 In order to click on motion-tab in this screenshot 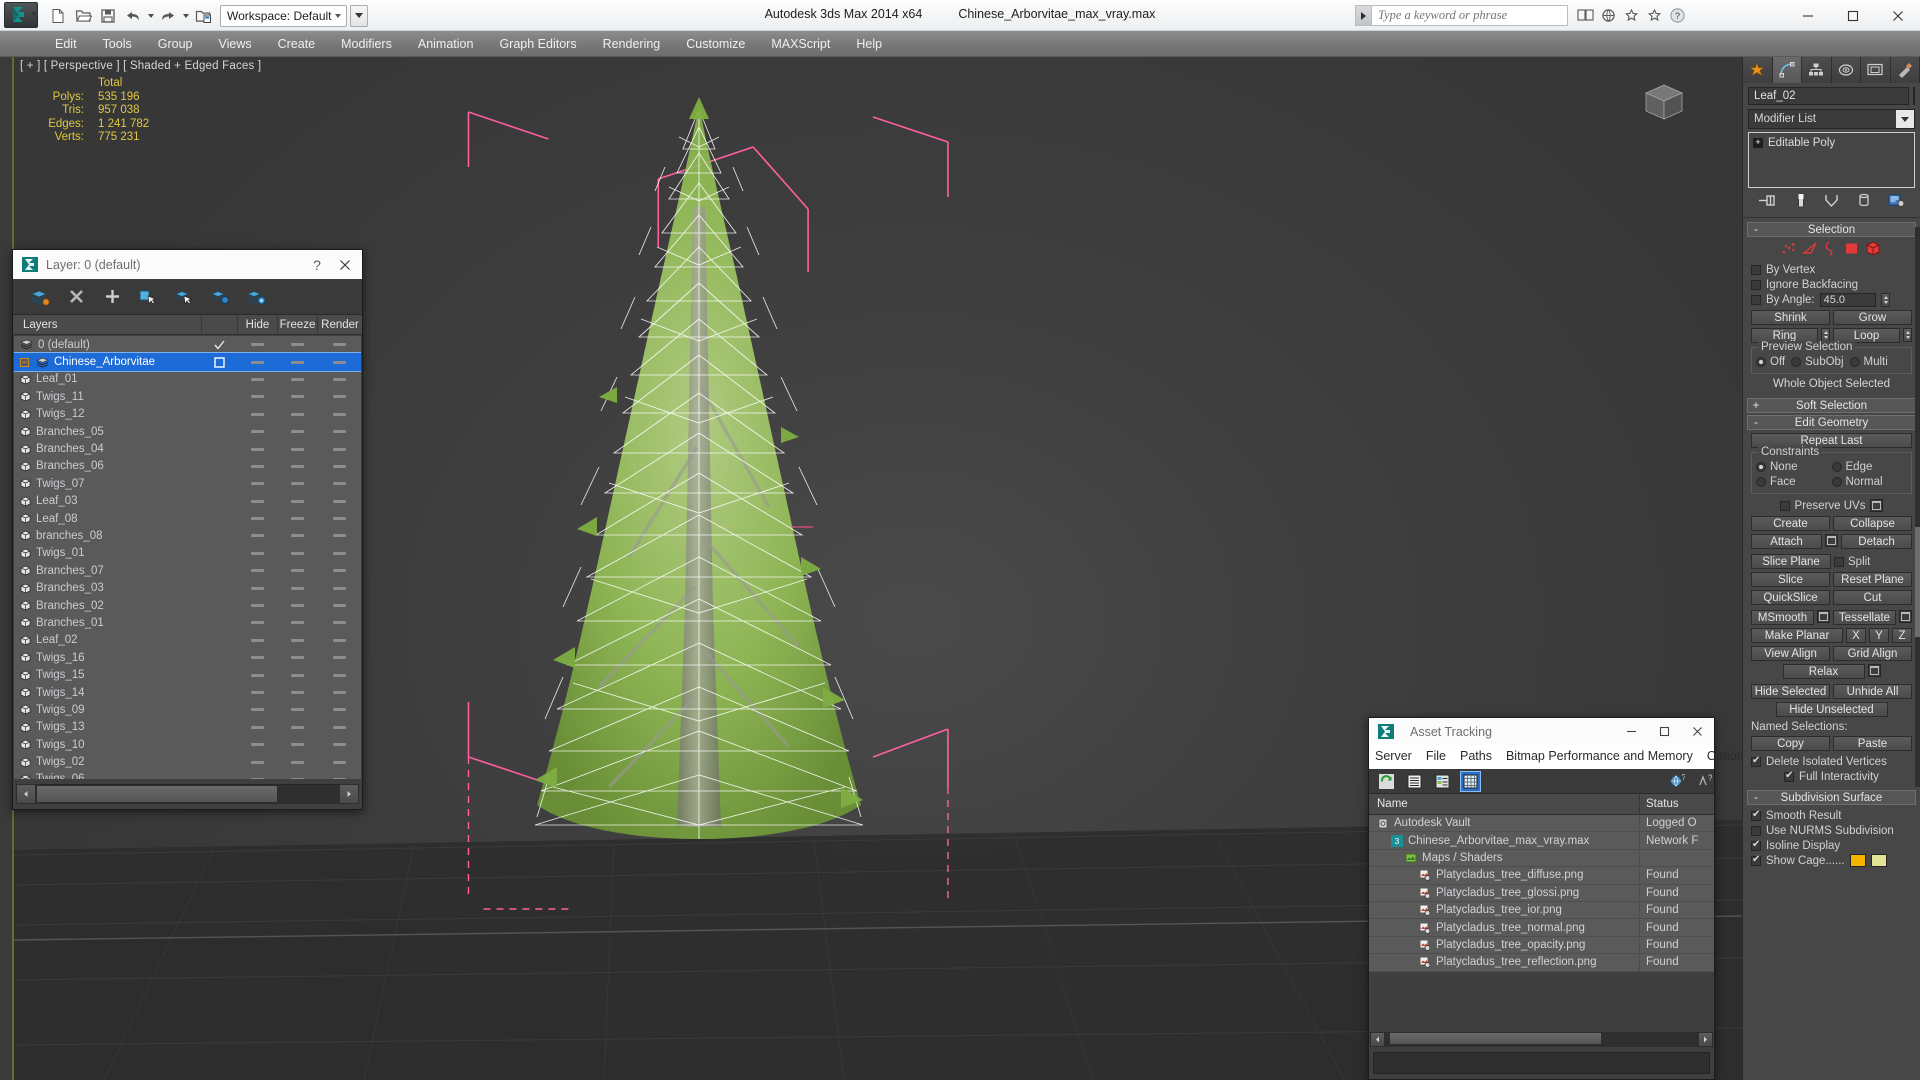, I will do `click(1846, 70)`.